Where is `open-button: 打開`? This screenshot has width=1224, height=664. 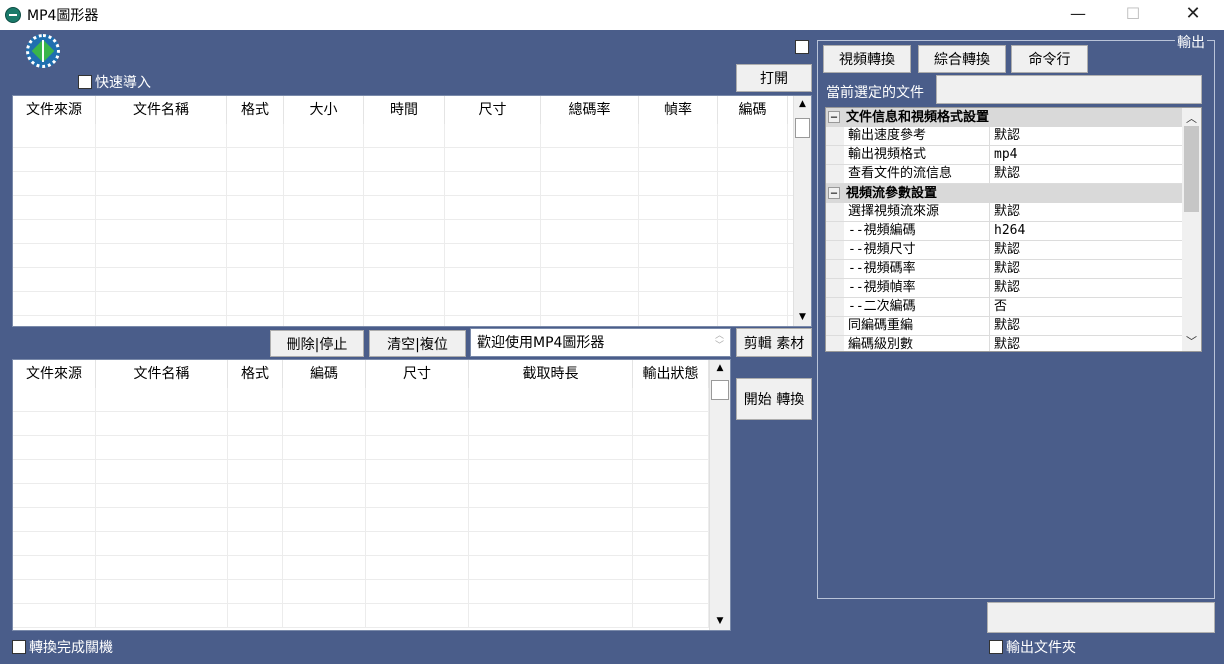 open-button: 打開 is located at coordinates (774, 78).